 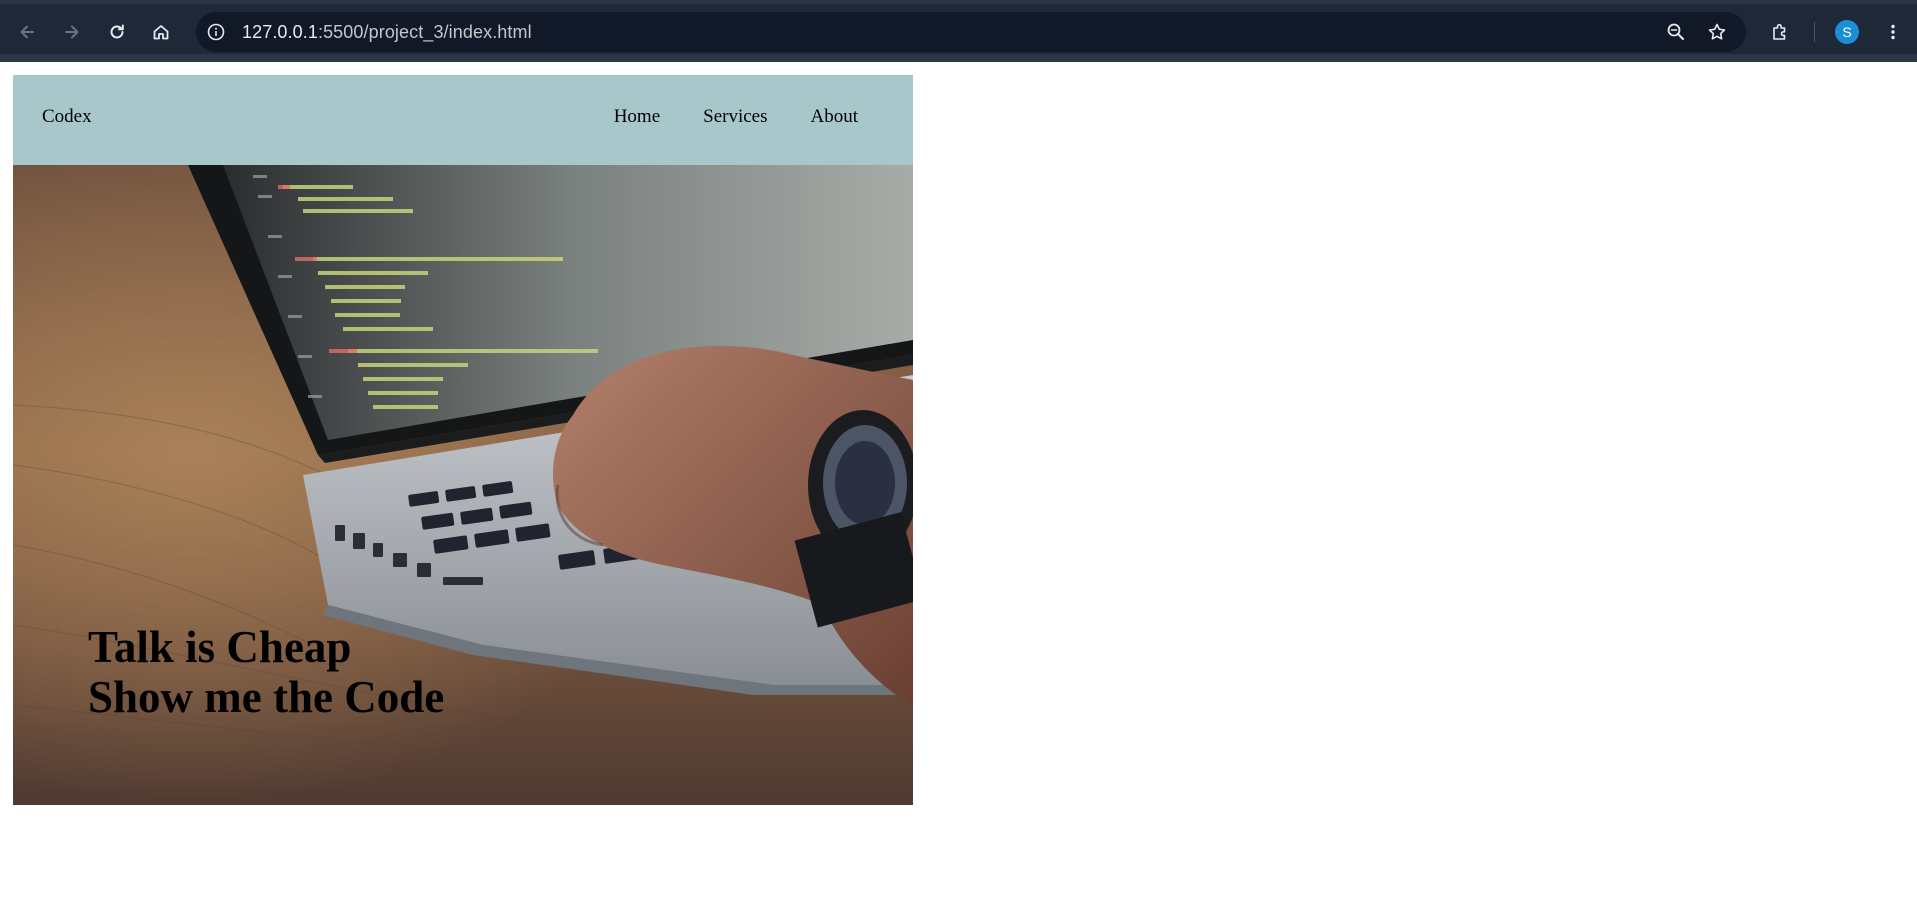 What do you see at coordinates (971, 32) in the screenshot?
I see `address-bar: 127.0.0.1:5500/project_3/index.html` at bounding box center [971, 32].